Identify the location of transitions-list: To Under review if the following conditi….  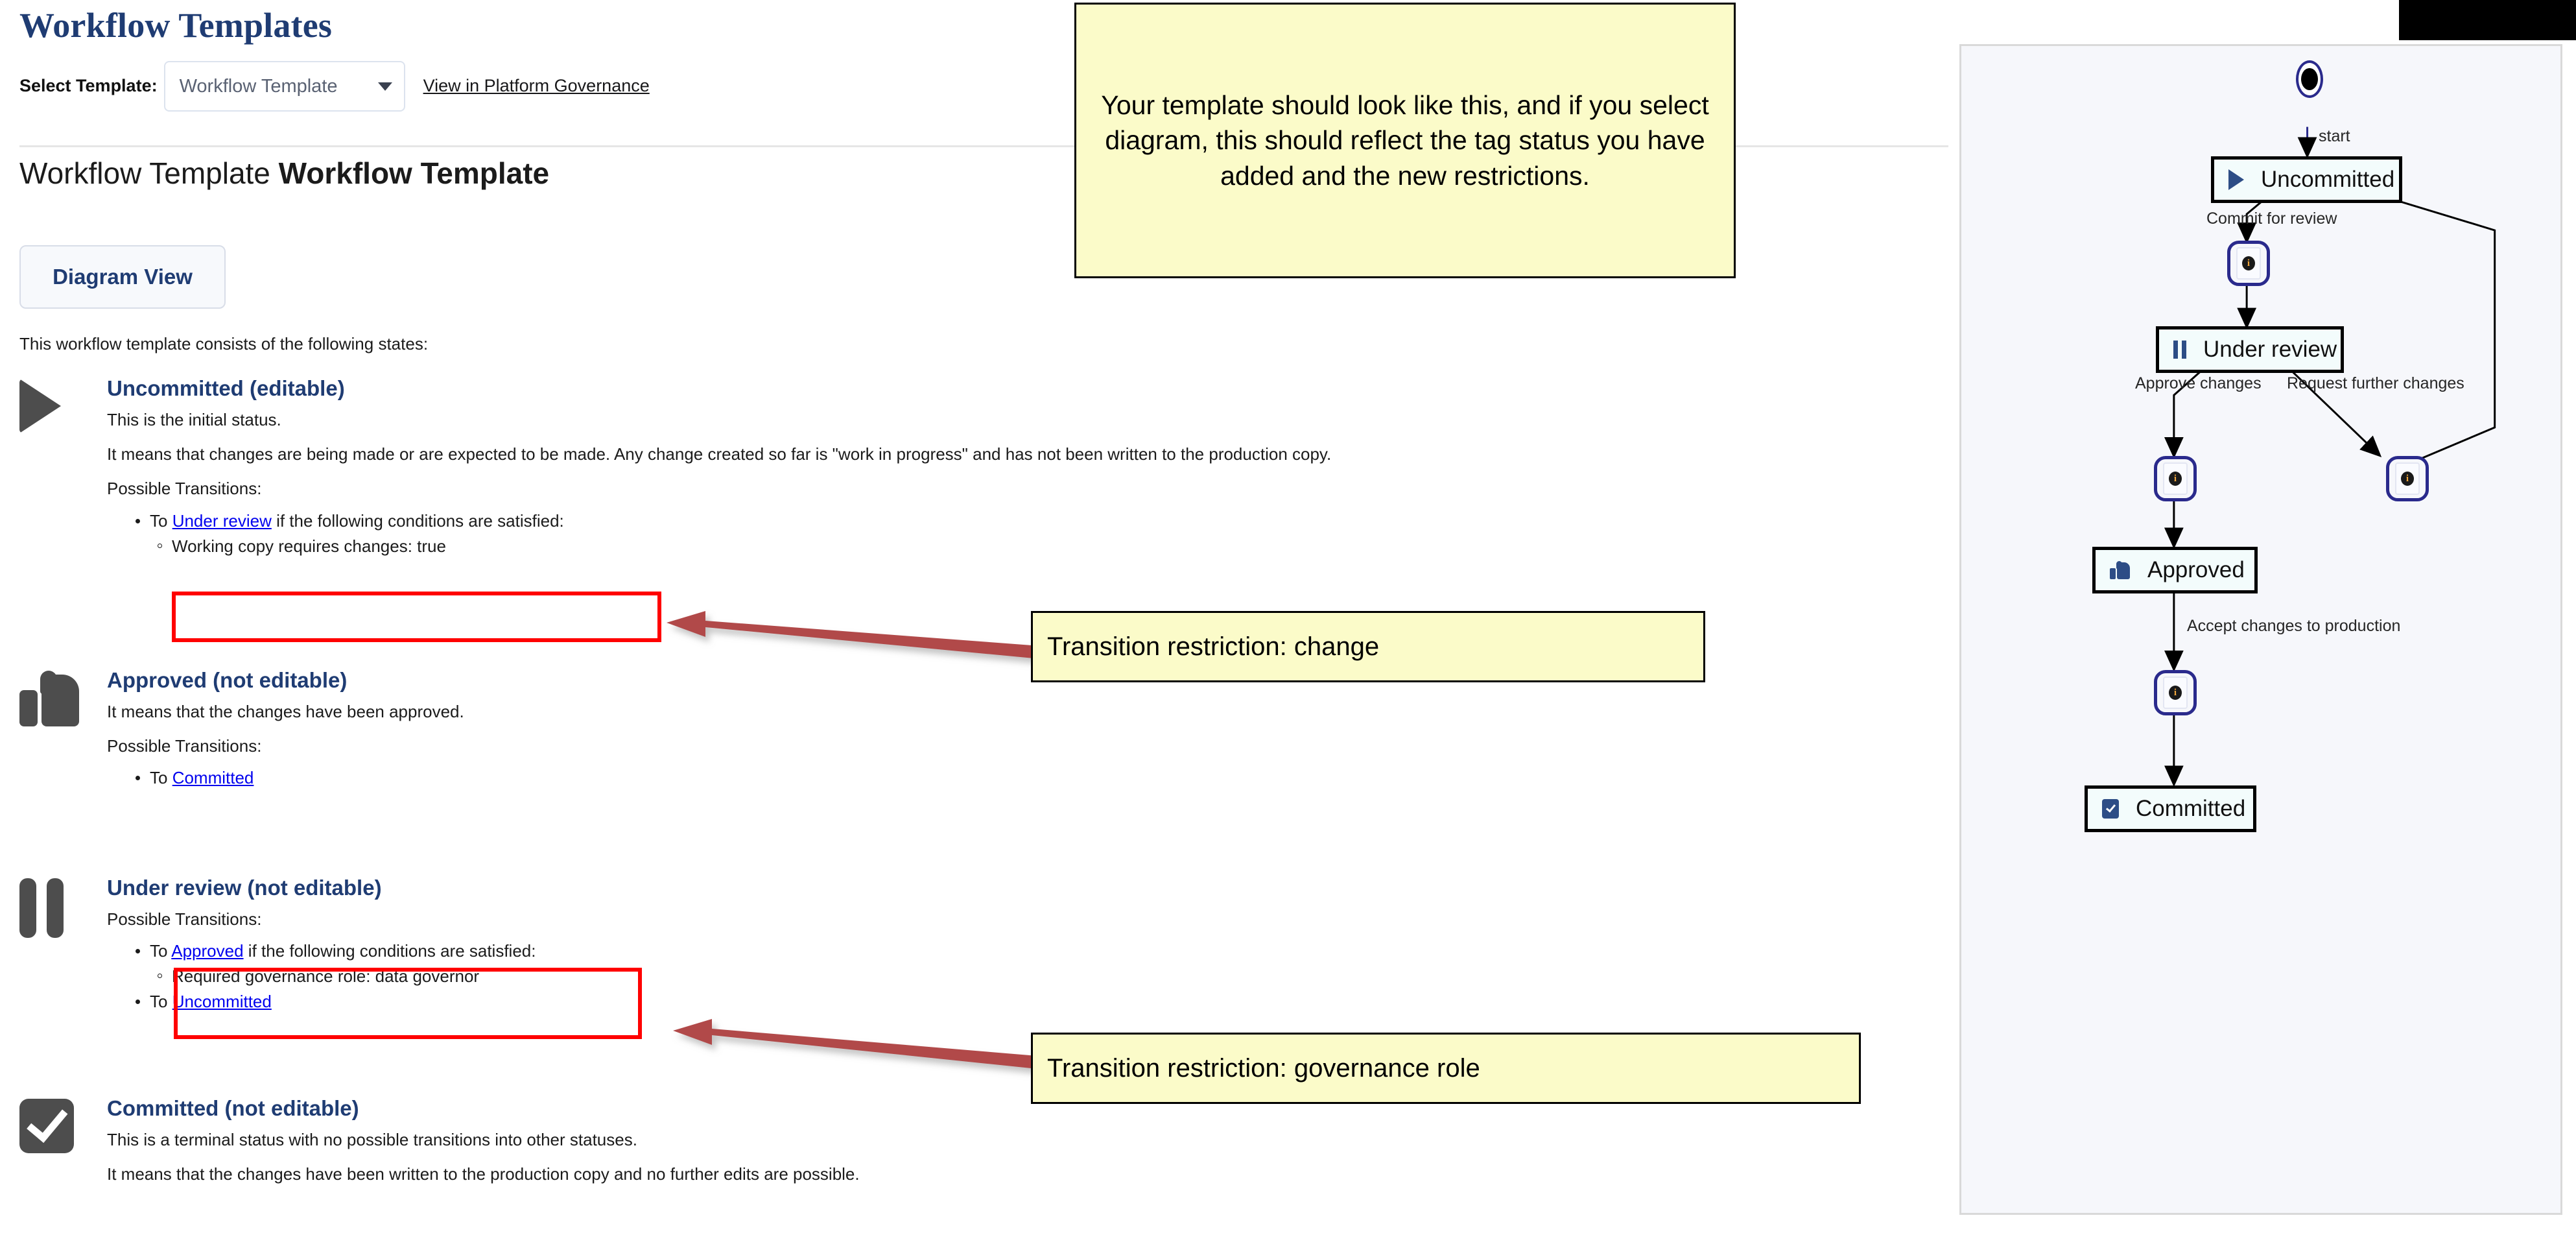
(939, 534).